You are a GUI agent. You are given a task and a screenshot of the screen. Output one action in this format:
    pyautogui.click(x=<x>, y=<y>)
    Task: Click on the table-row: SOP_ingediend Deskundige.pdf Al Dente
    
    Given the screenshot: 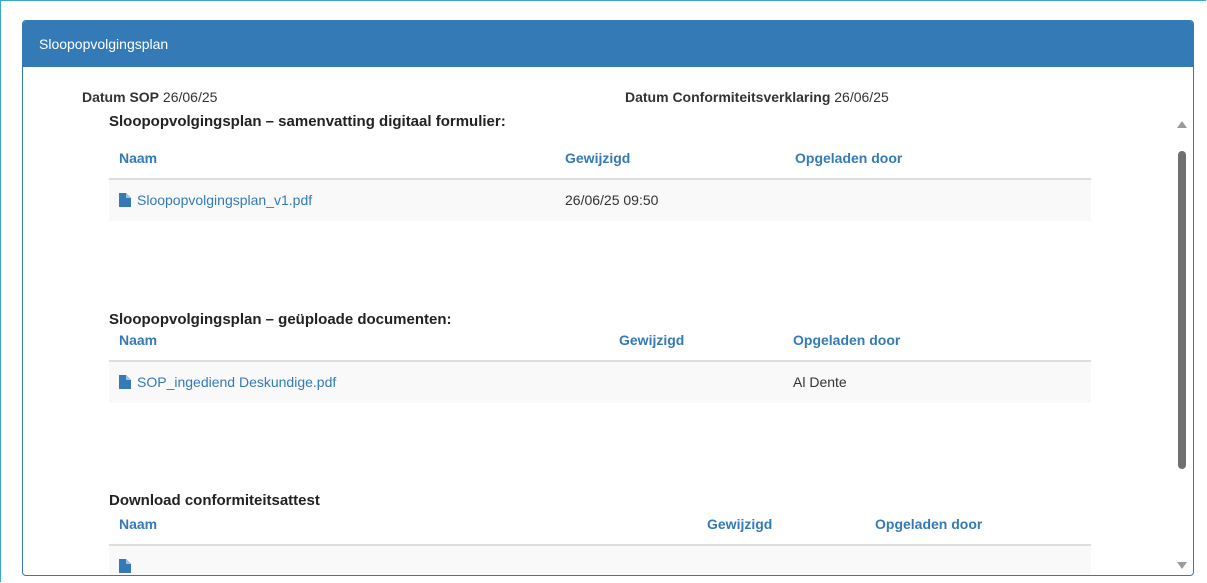 What is the action you would take?
    pyautogui.click(x=600, y=382)
    